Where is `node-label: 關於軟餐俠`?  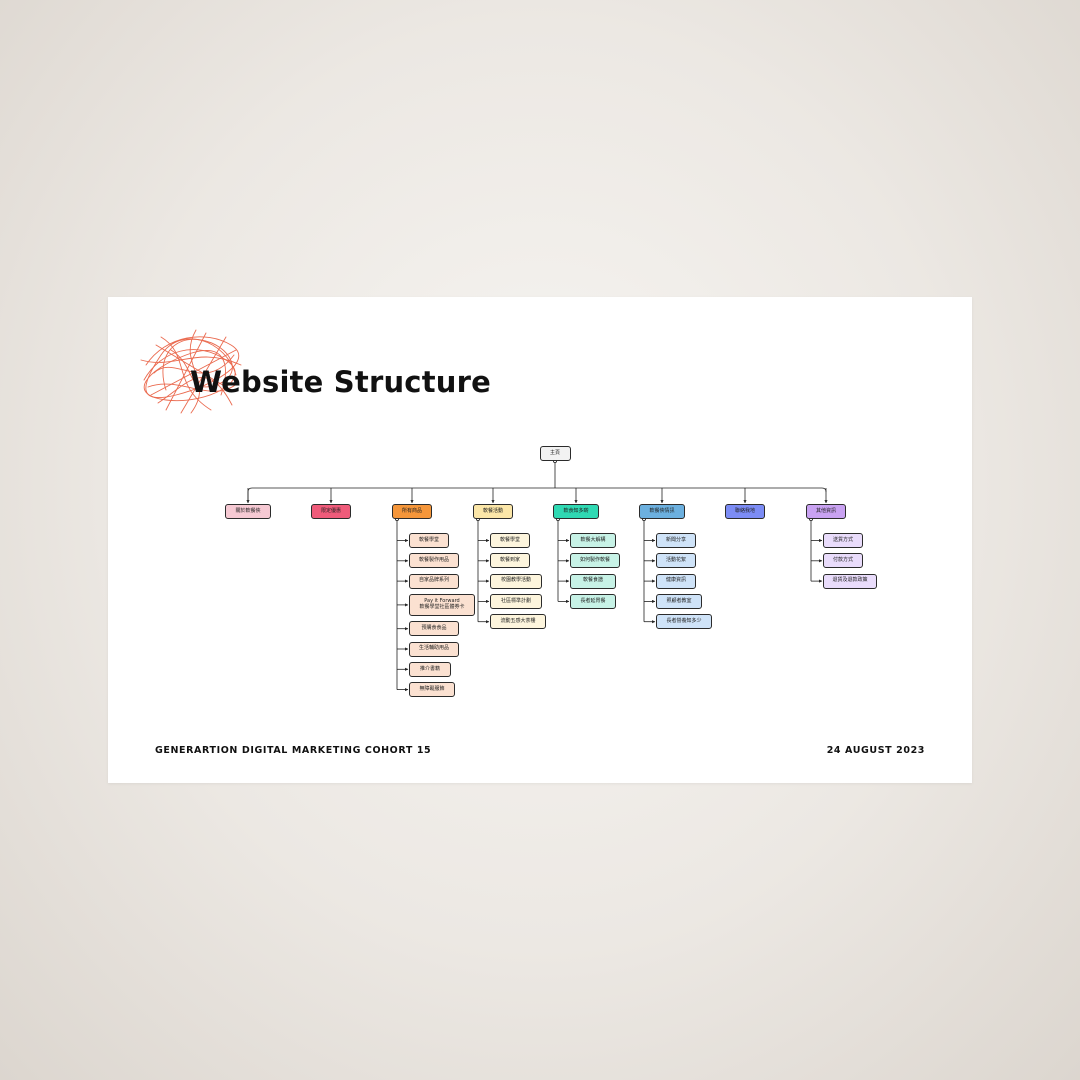
node-label: 關於軟餐俠 is located at coordinates (248, 510).